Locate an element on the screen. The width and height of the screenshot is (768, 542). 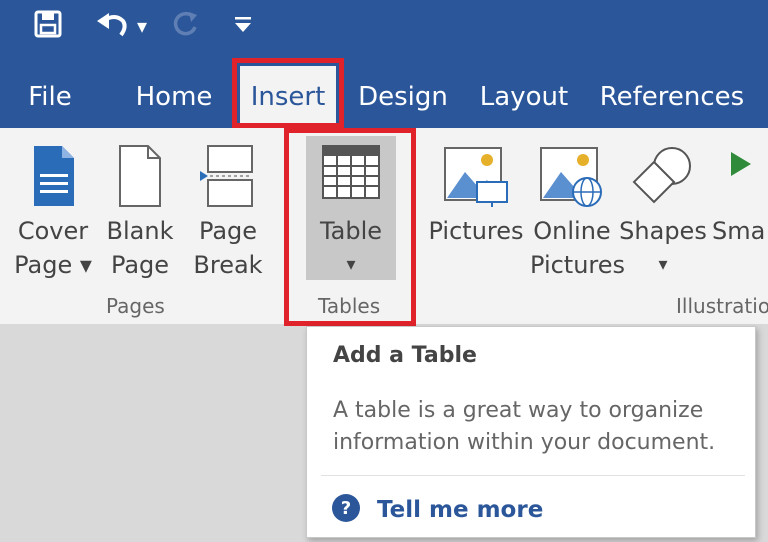
blank-page-button: Blank Page is located at coordinates (140, 212).